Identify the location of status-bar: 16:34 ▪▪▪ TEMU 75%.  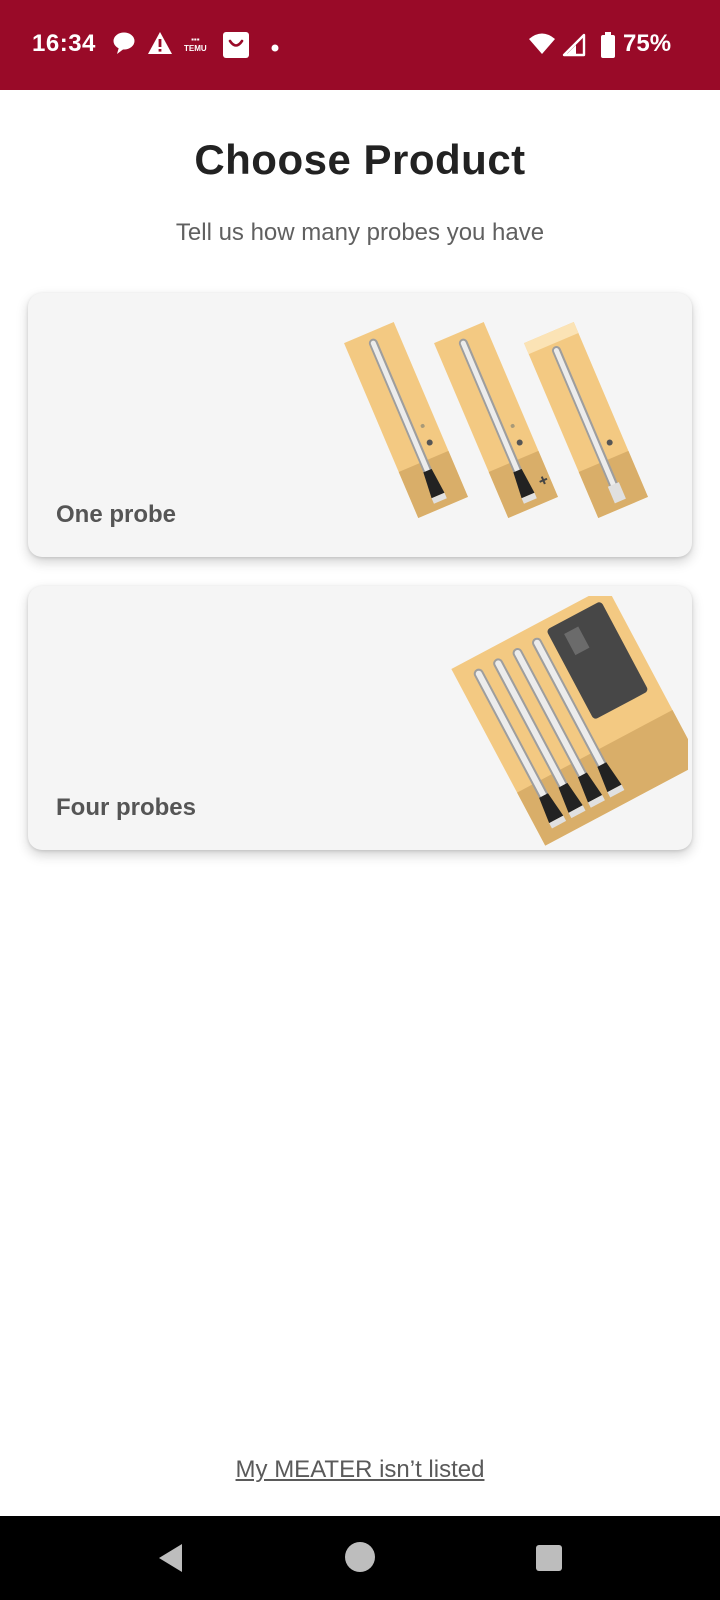
(360, 45).